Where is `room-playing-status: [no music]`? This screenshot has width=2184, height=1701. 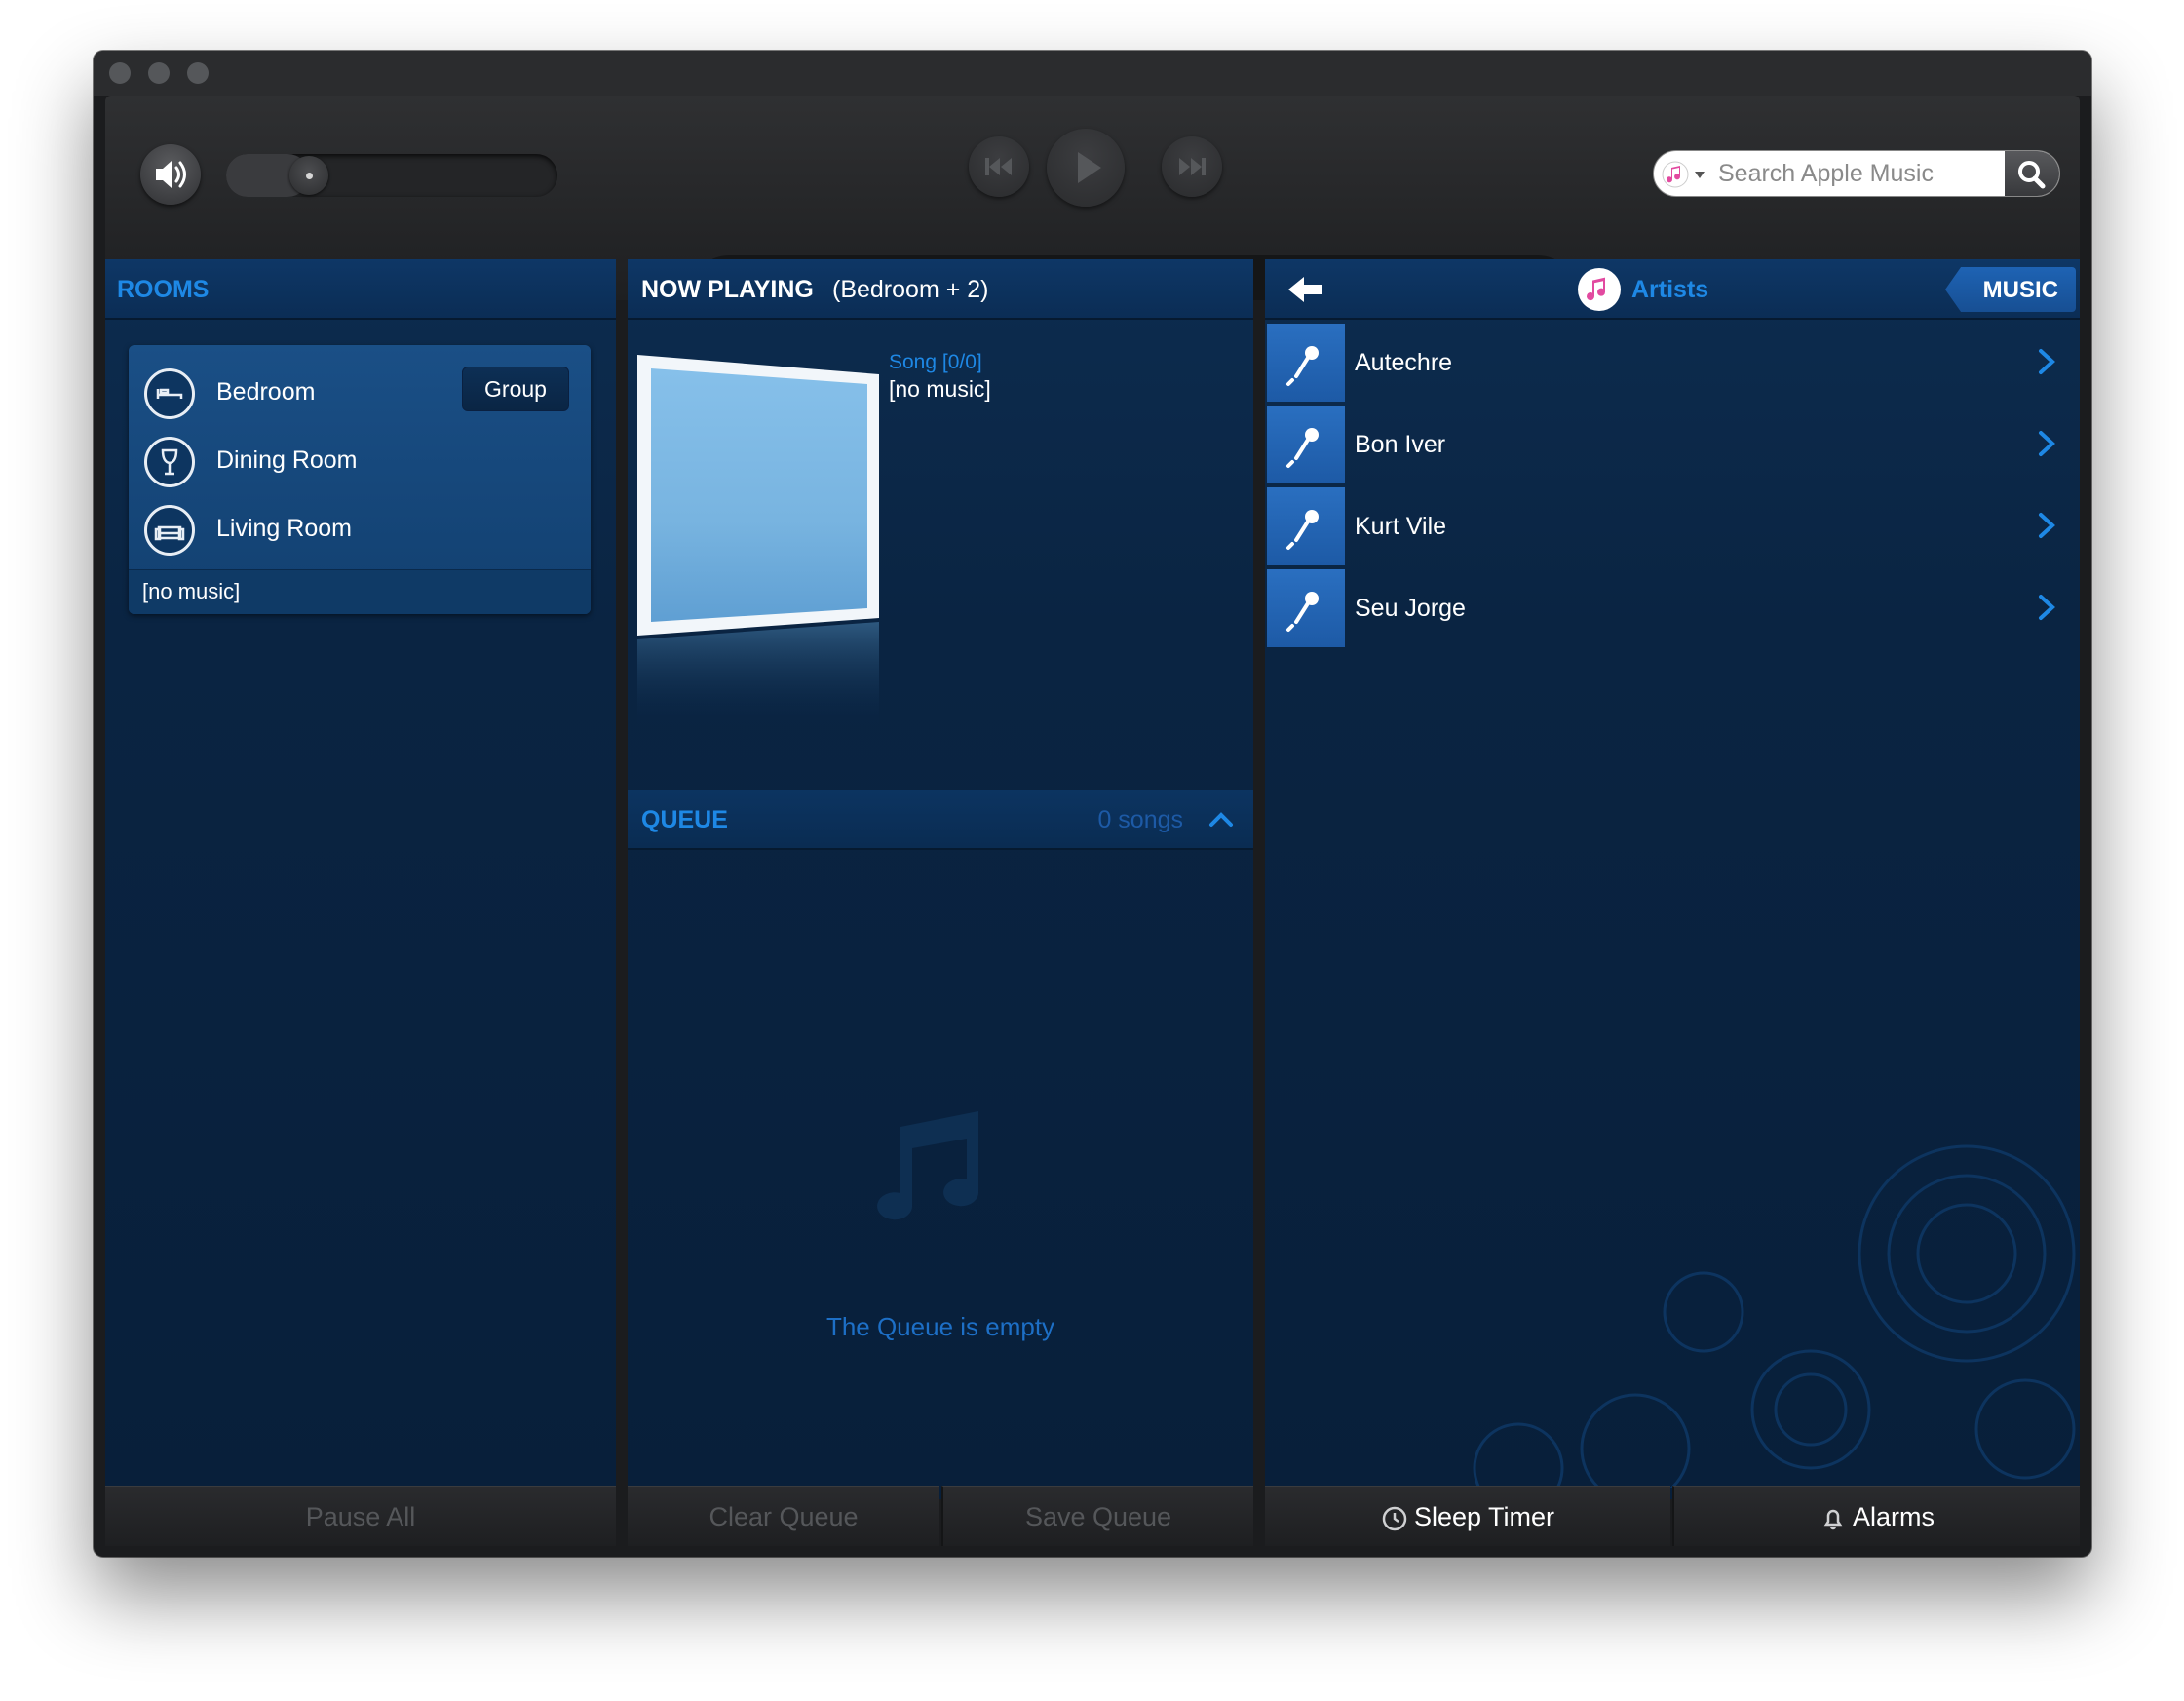 room-playing-status: [no music] is located at coordinates (360, 592).